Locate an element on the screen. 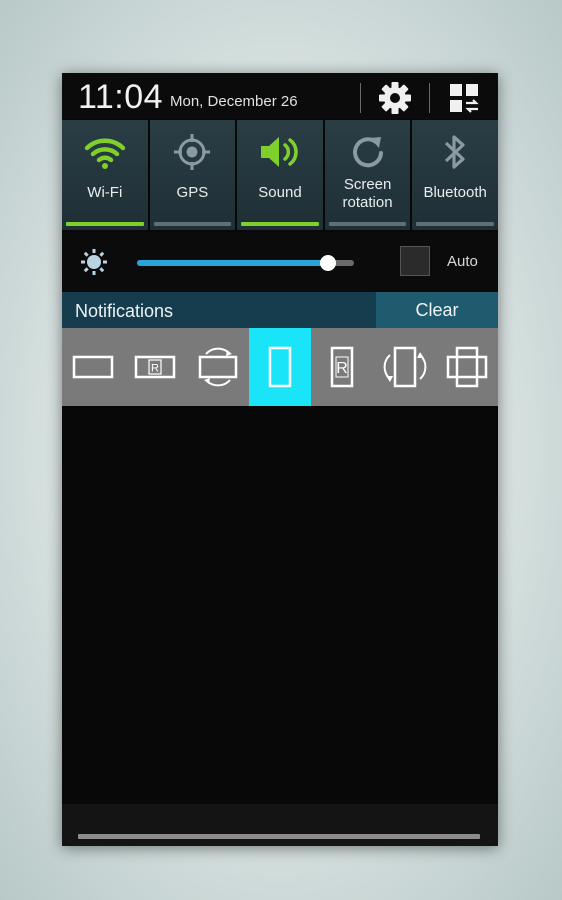 The image size is (562, 900). toggle-sound: Sound is located at coordinates (280, 175).